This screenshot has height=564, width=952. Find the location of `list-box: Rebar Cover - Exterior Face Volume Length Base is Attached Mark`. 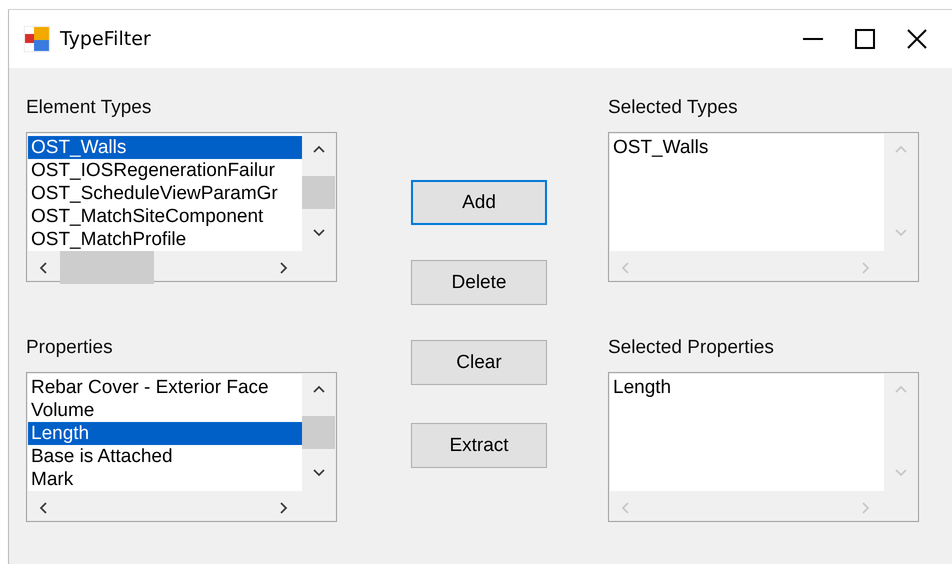

list-box: Rebar Cover - Exterior Face Volume Length Base is Attached Mark is located at coordinates (181, 447).